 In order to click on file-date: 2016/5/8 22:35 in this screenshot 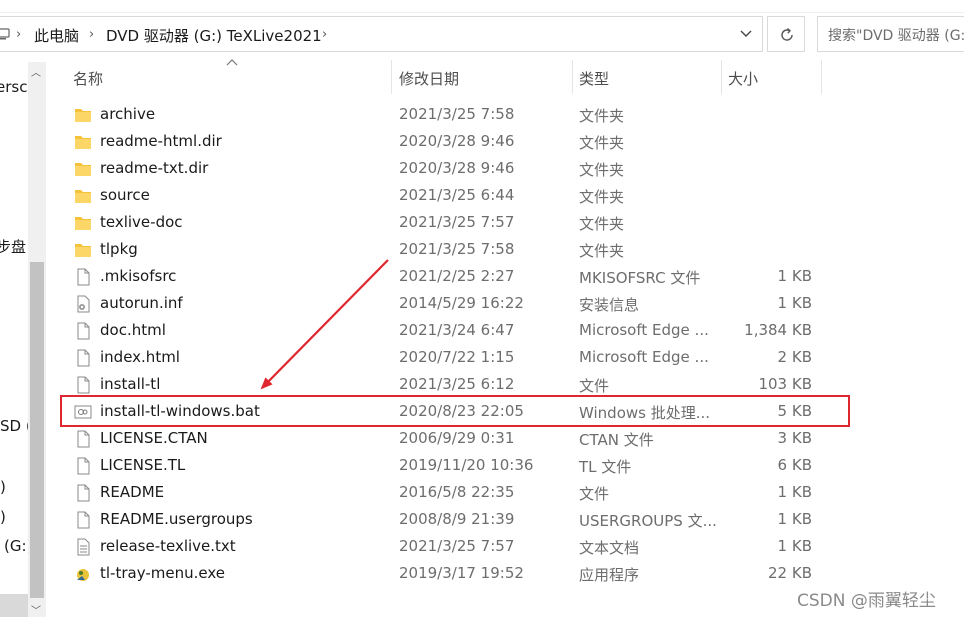, I will do `click(457, 492)`.